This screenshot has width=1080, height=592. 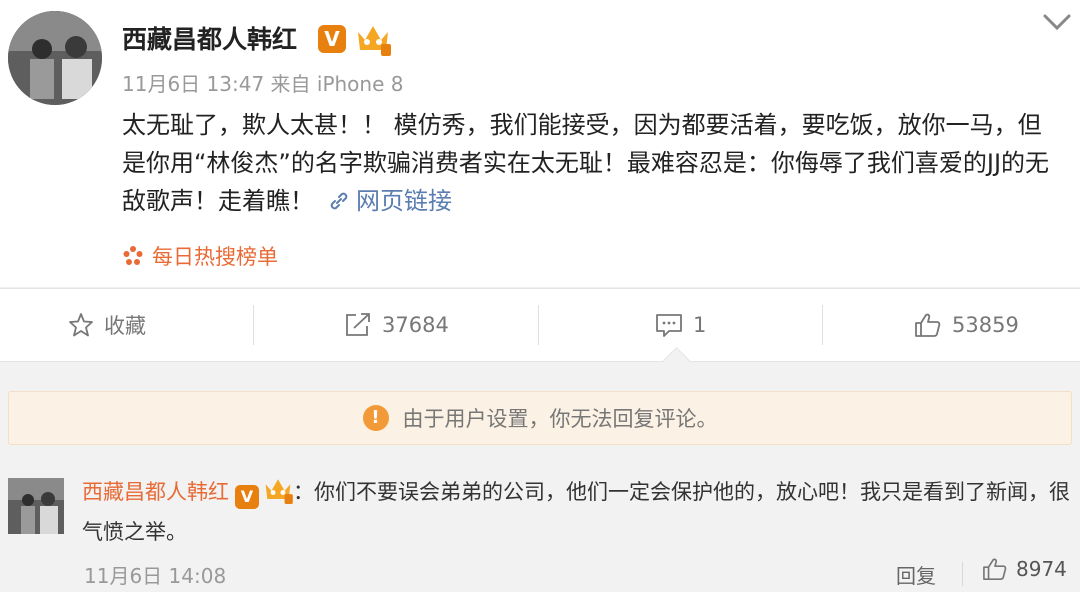 What do you see at coordinates (360, 84) in the screenshot?
I see `post-source: iPhone 8` at bounding box center [360, 84].